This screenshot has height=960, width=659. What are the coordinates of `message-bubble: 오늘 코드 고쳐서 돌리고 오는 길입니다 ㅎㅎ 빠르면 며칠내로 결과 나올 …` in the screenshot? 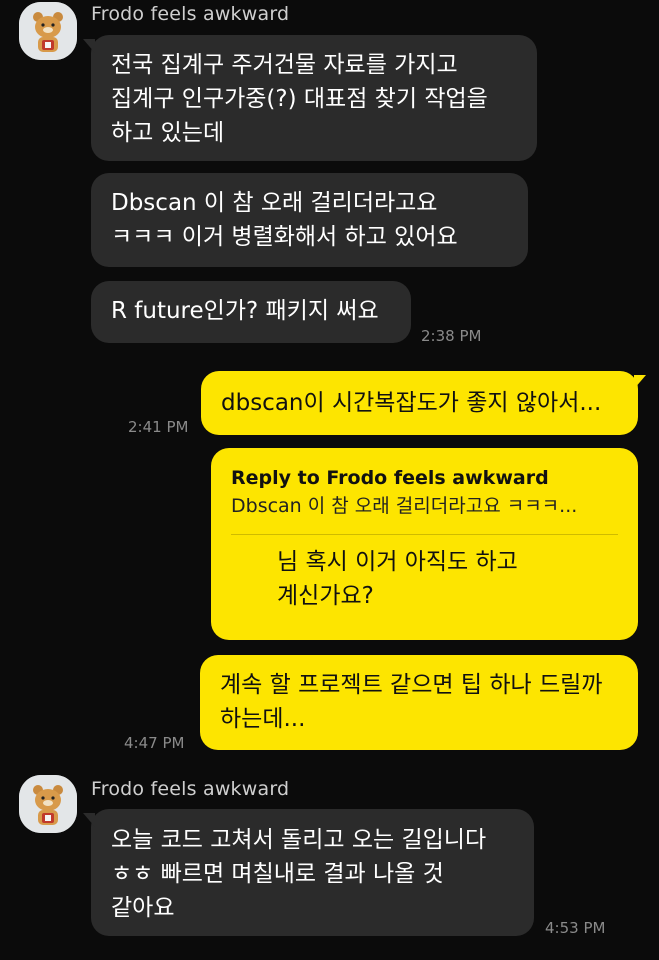 It's located at (308, 872).